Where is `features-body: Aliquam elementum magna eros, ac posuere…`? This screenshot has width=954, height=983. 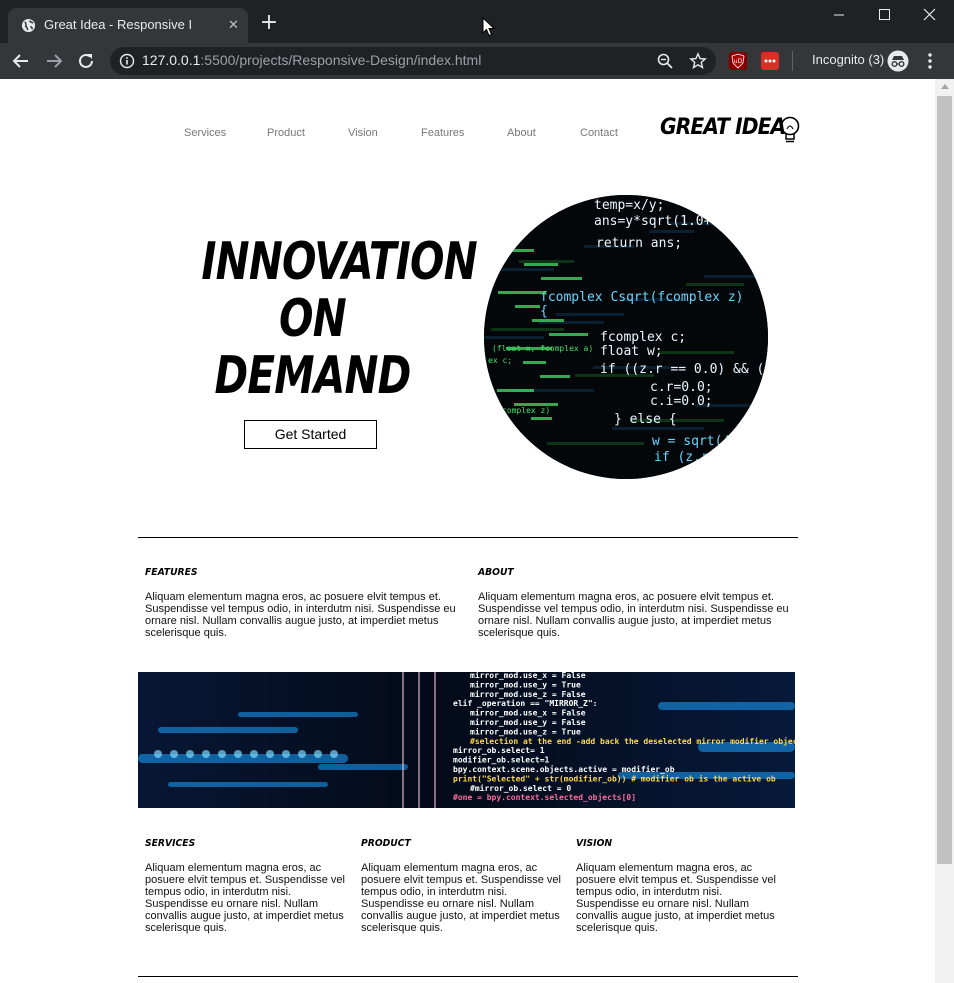 features-body: Aliquam elementum magna eros, ac posuere… is located at coordinates (300, 615).